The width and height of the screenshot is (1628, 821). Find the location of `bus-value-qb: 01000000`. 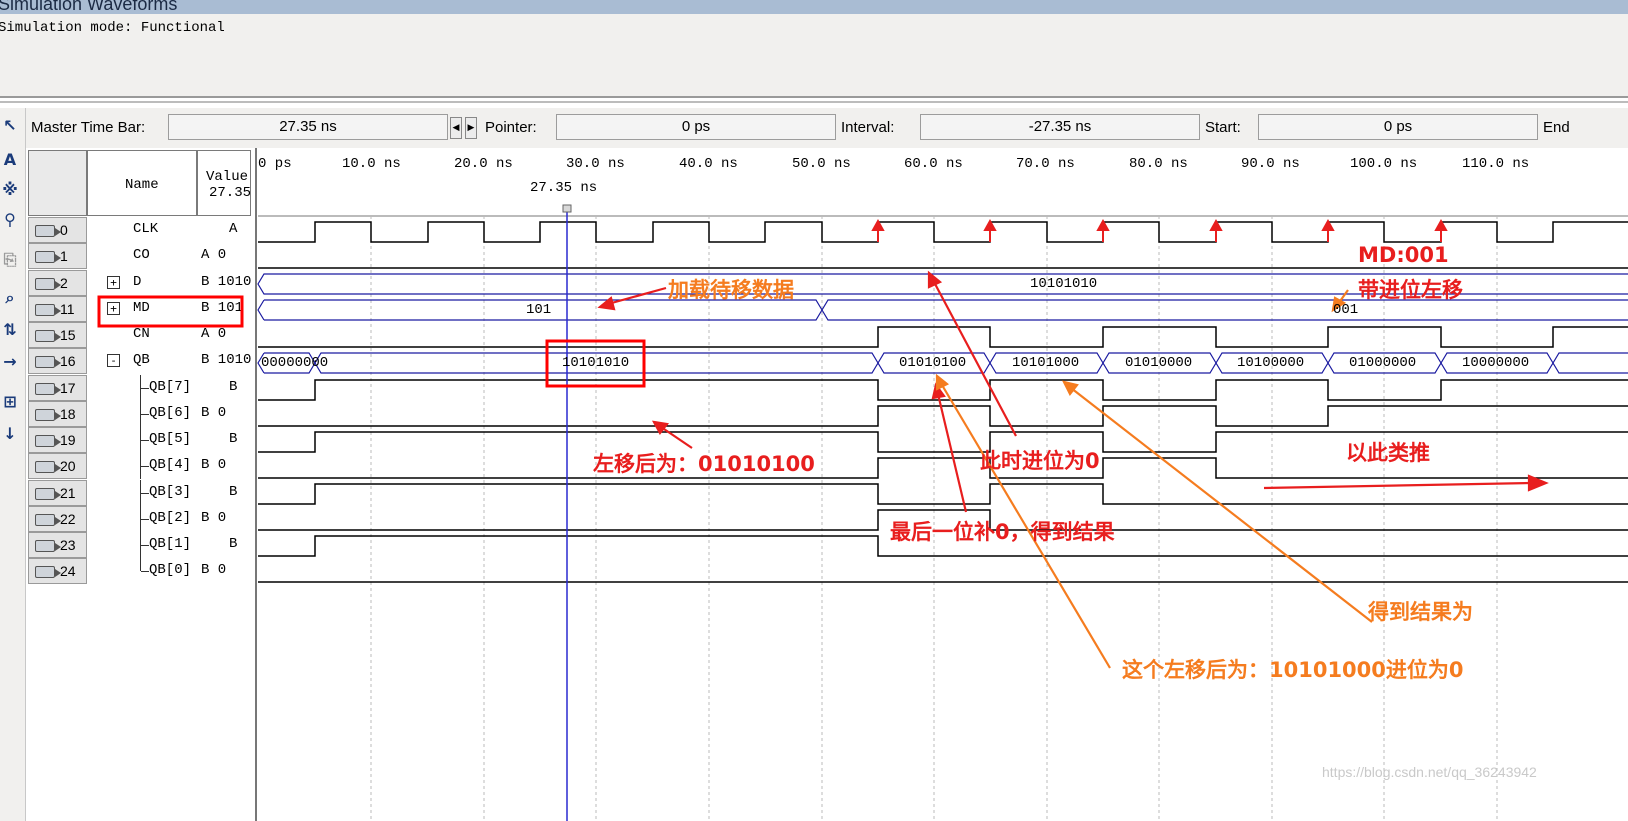

bus-value-qb: 01000000 is located at coordinates (1383, 363).